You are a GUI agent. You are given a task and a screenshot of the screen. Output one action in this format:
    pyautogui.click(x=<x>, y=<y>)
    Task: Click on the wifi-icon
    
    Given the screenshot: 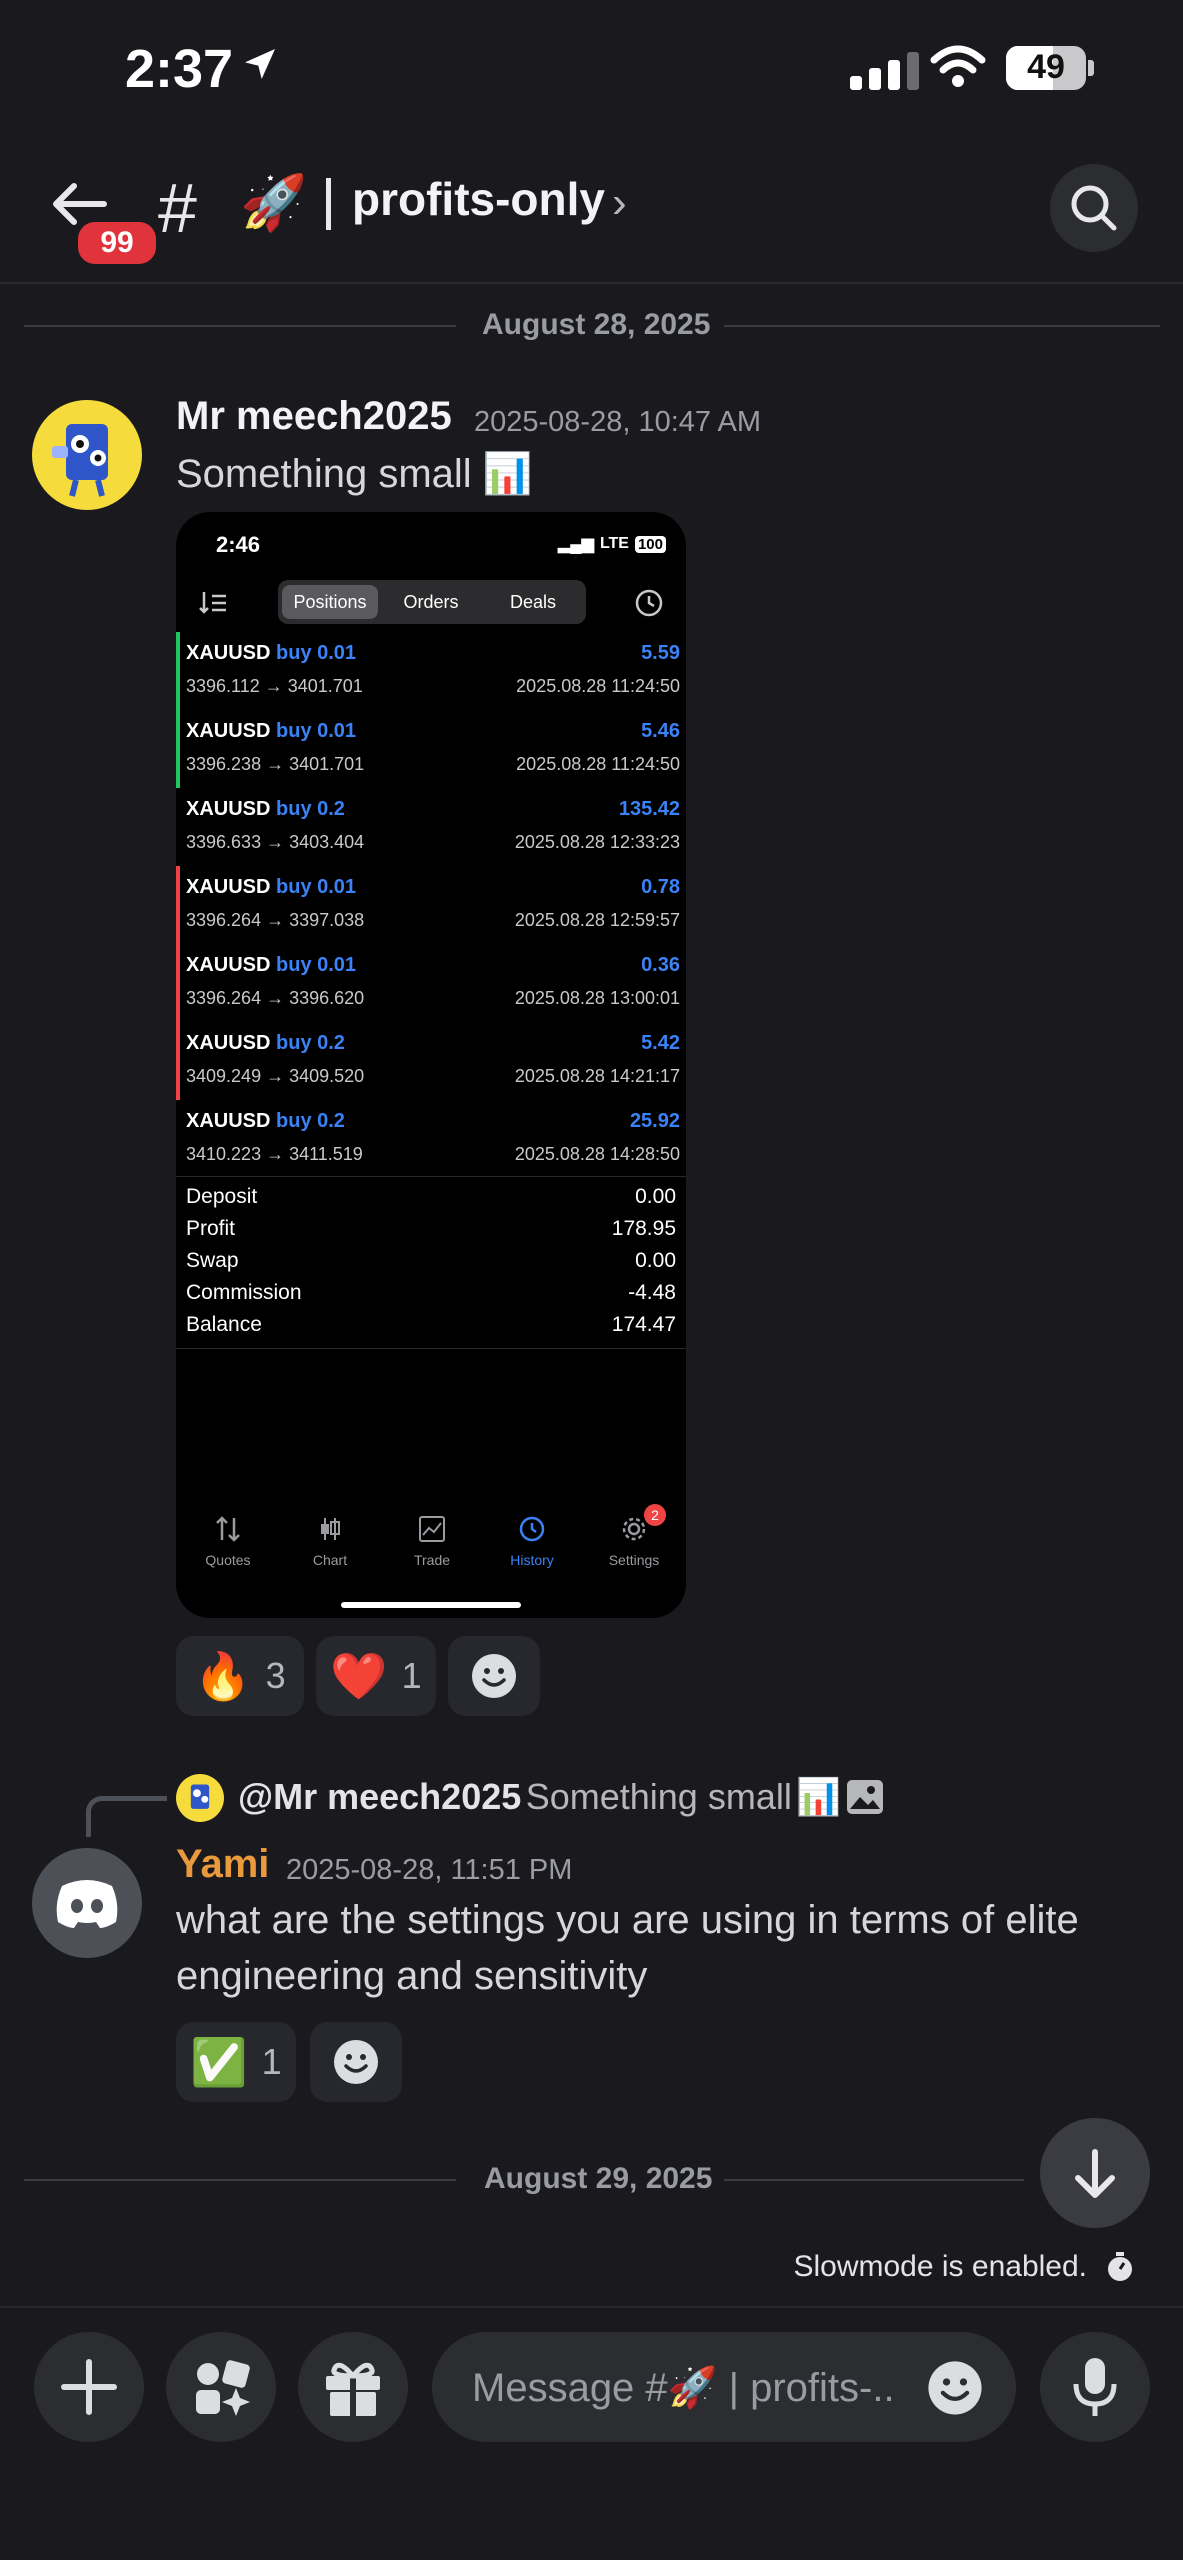 What is the action you would take?
    pyautogui.click(x=958, y=66)
    